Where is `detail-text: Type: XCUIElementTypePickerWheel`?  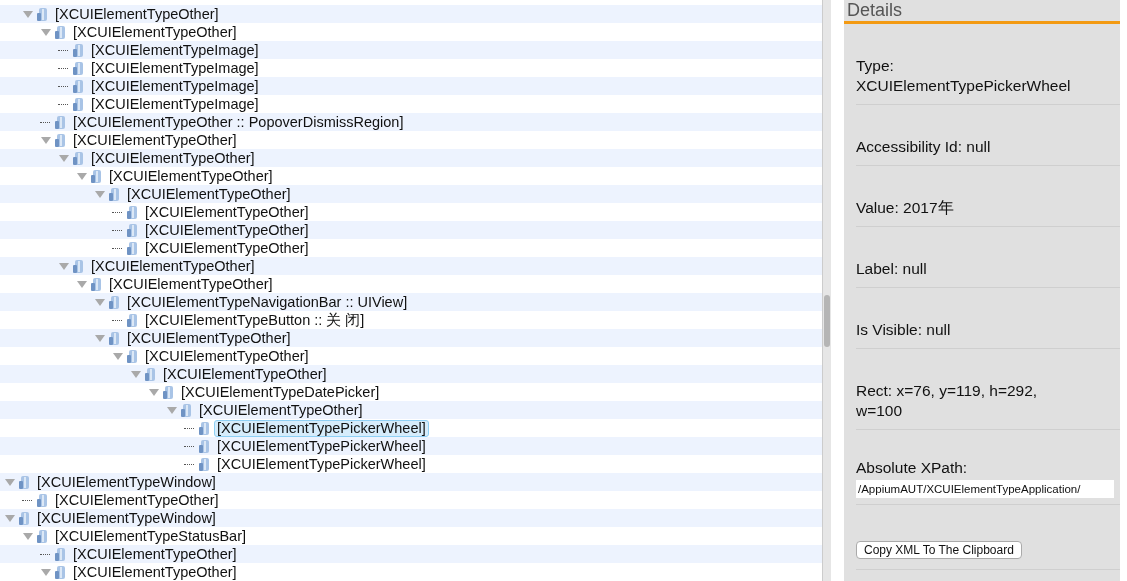
detail-text: Type: XCUIElementTypePickerWheel is located at coordinates (963, 75).